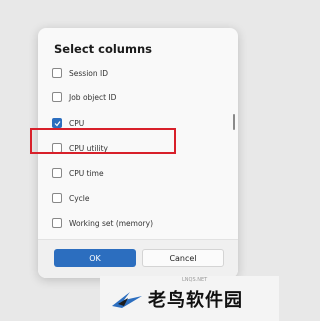 This screenshot has width=320, height=321. Describe the element at coordinates (86, 173) in the screenshot. I see `column-option-label: CPU time` at that location.